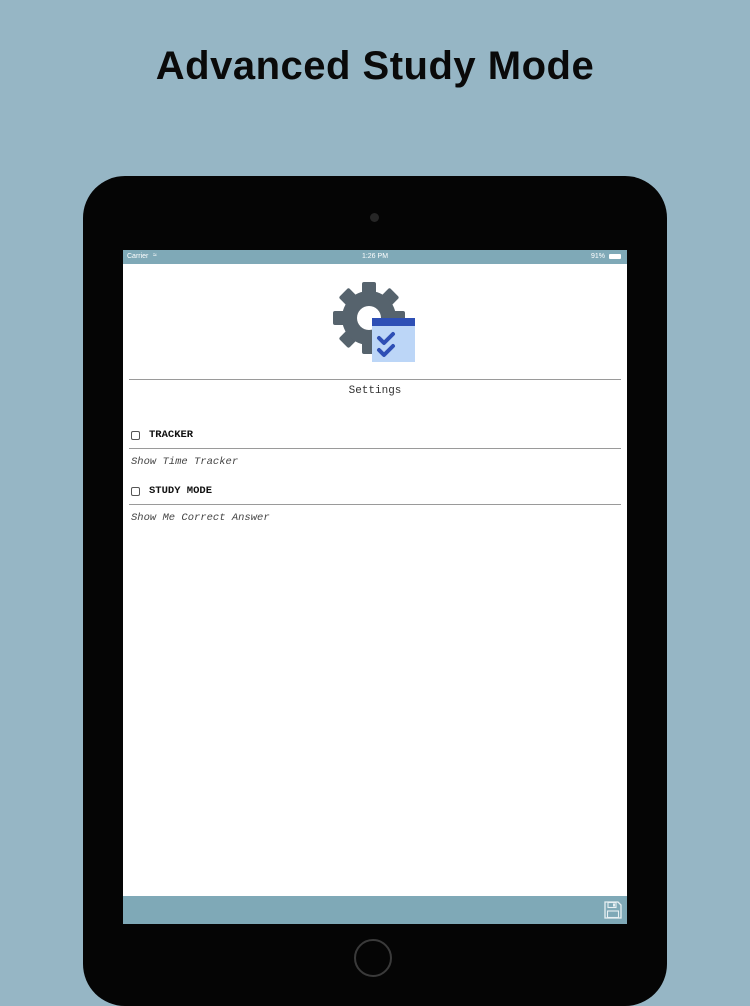 The image size is (750, 1006). What do you see at coordinates (597, 256) in the screenshot?
I see `battery-percent: 91%` at bounding box center [597, 256].